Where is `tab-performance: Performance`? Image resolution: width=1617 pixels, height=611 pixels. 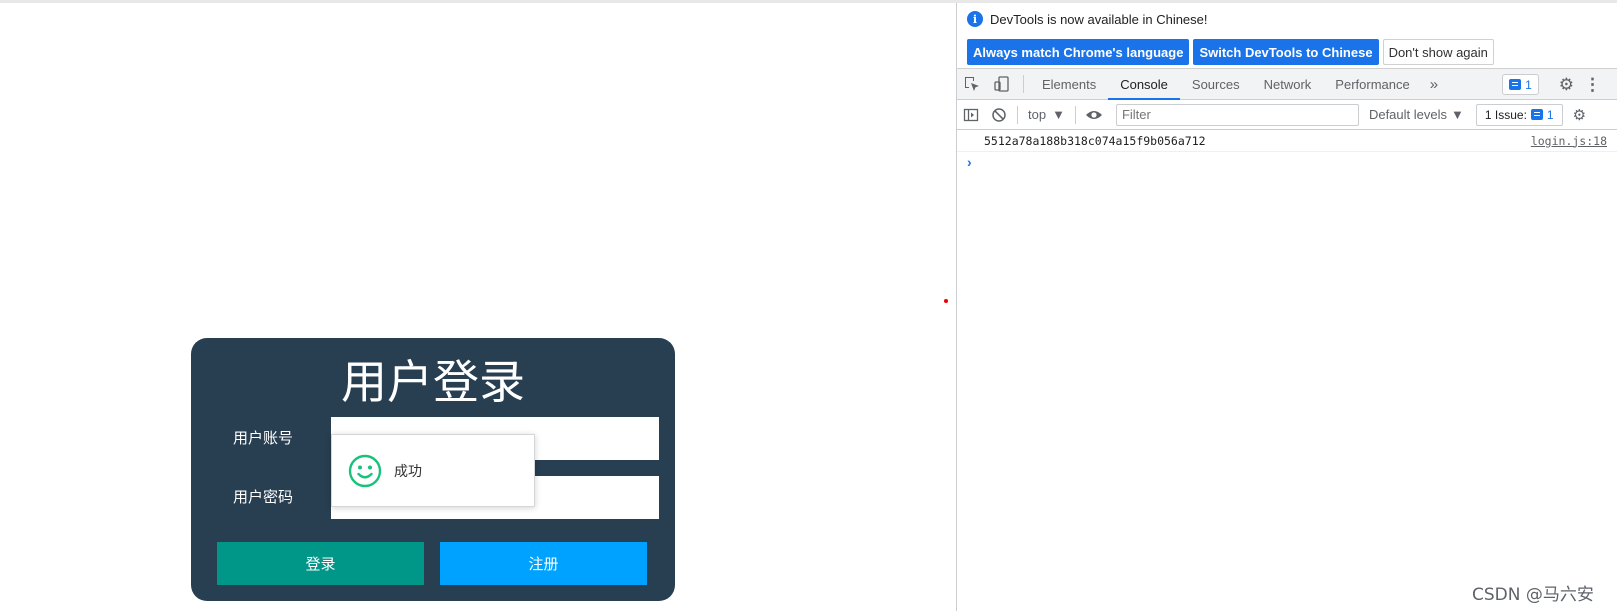 tab-performance: Performance is located at coordinates (1372, 84).